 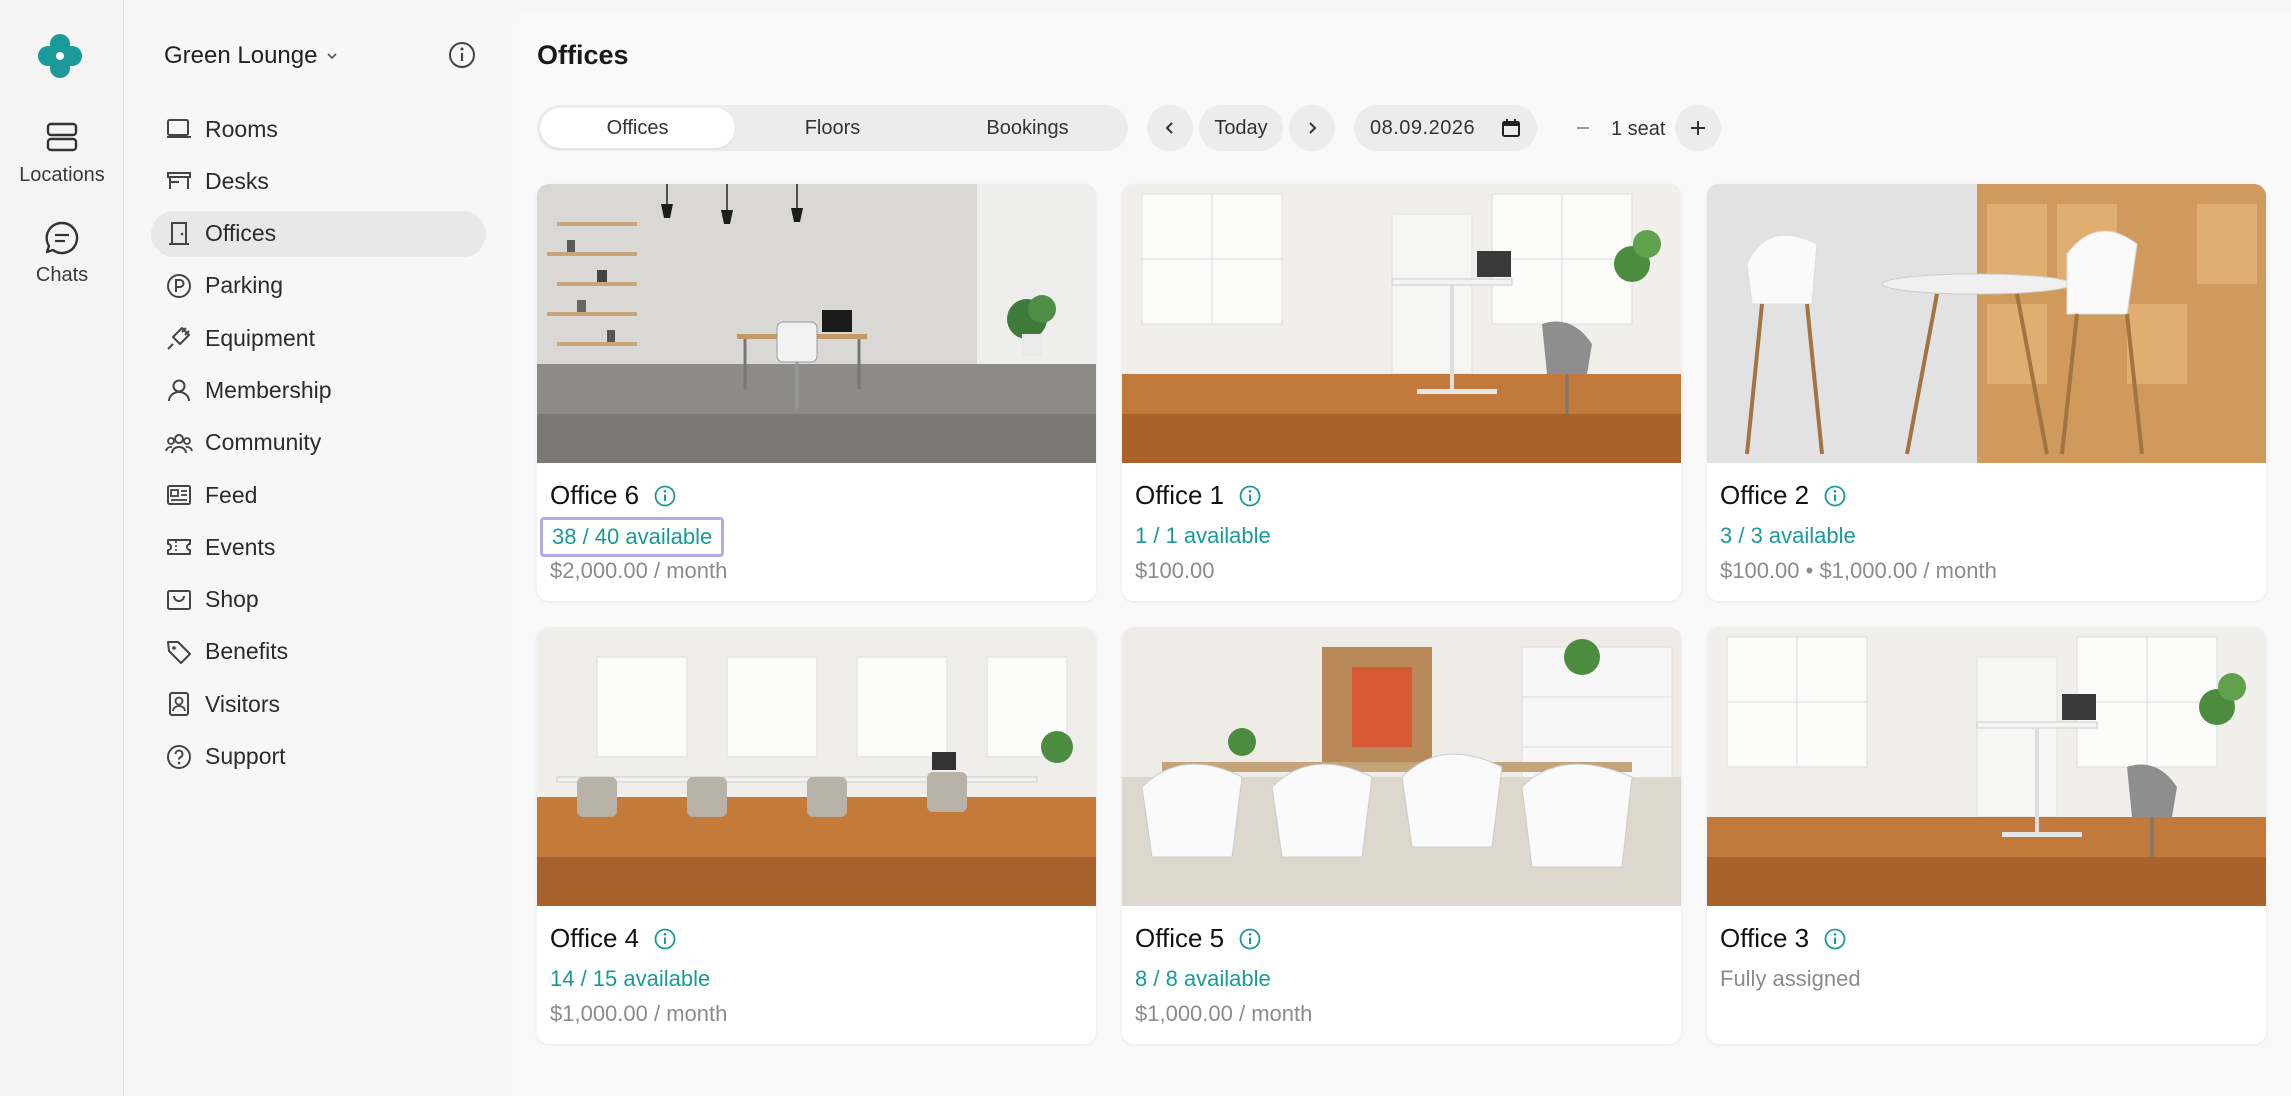 I want to click on logo-icon, so click(x=60, y=56).